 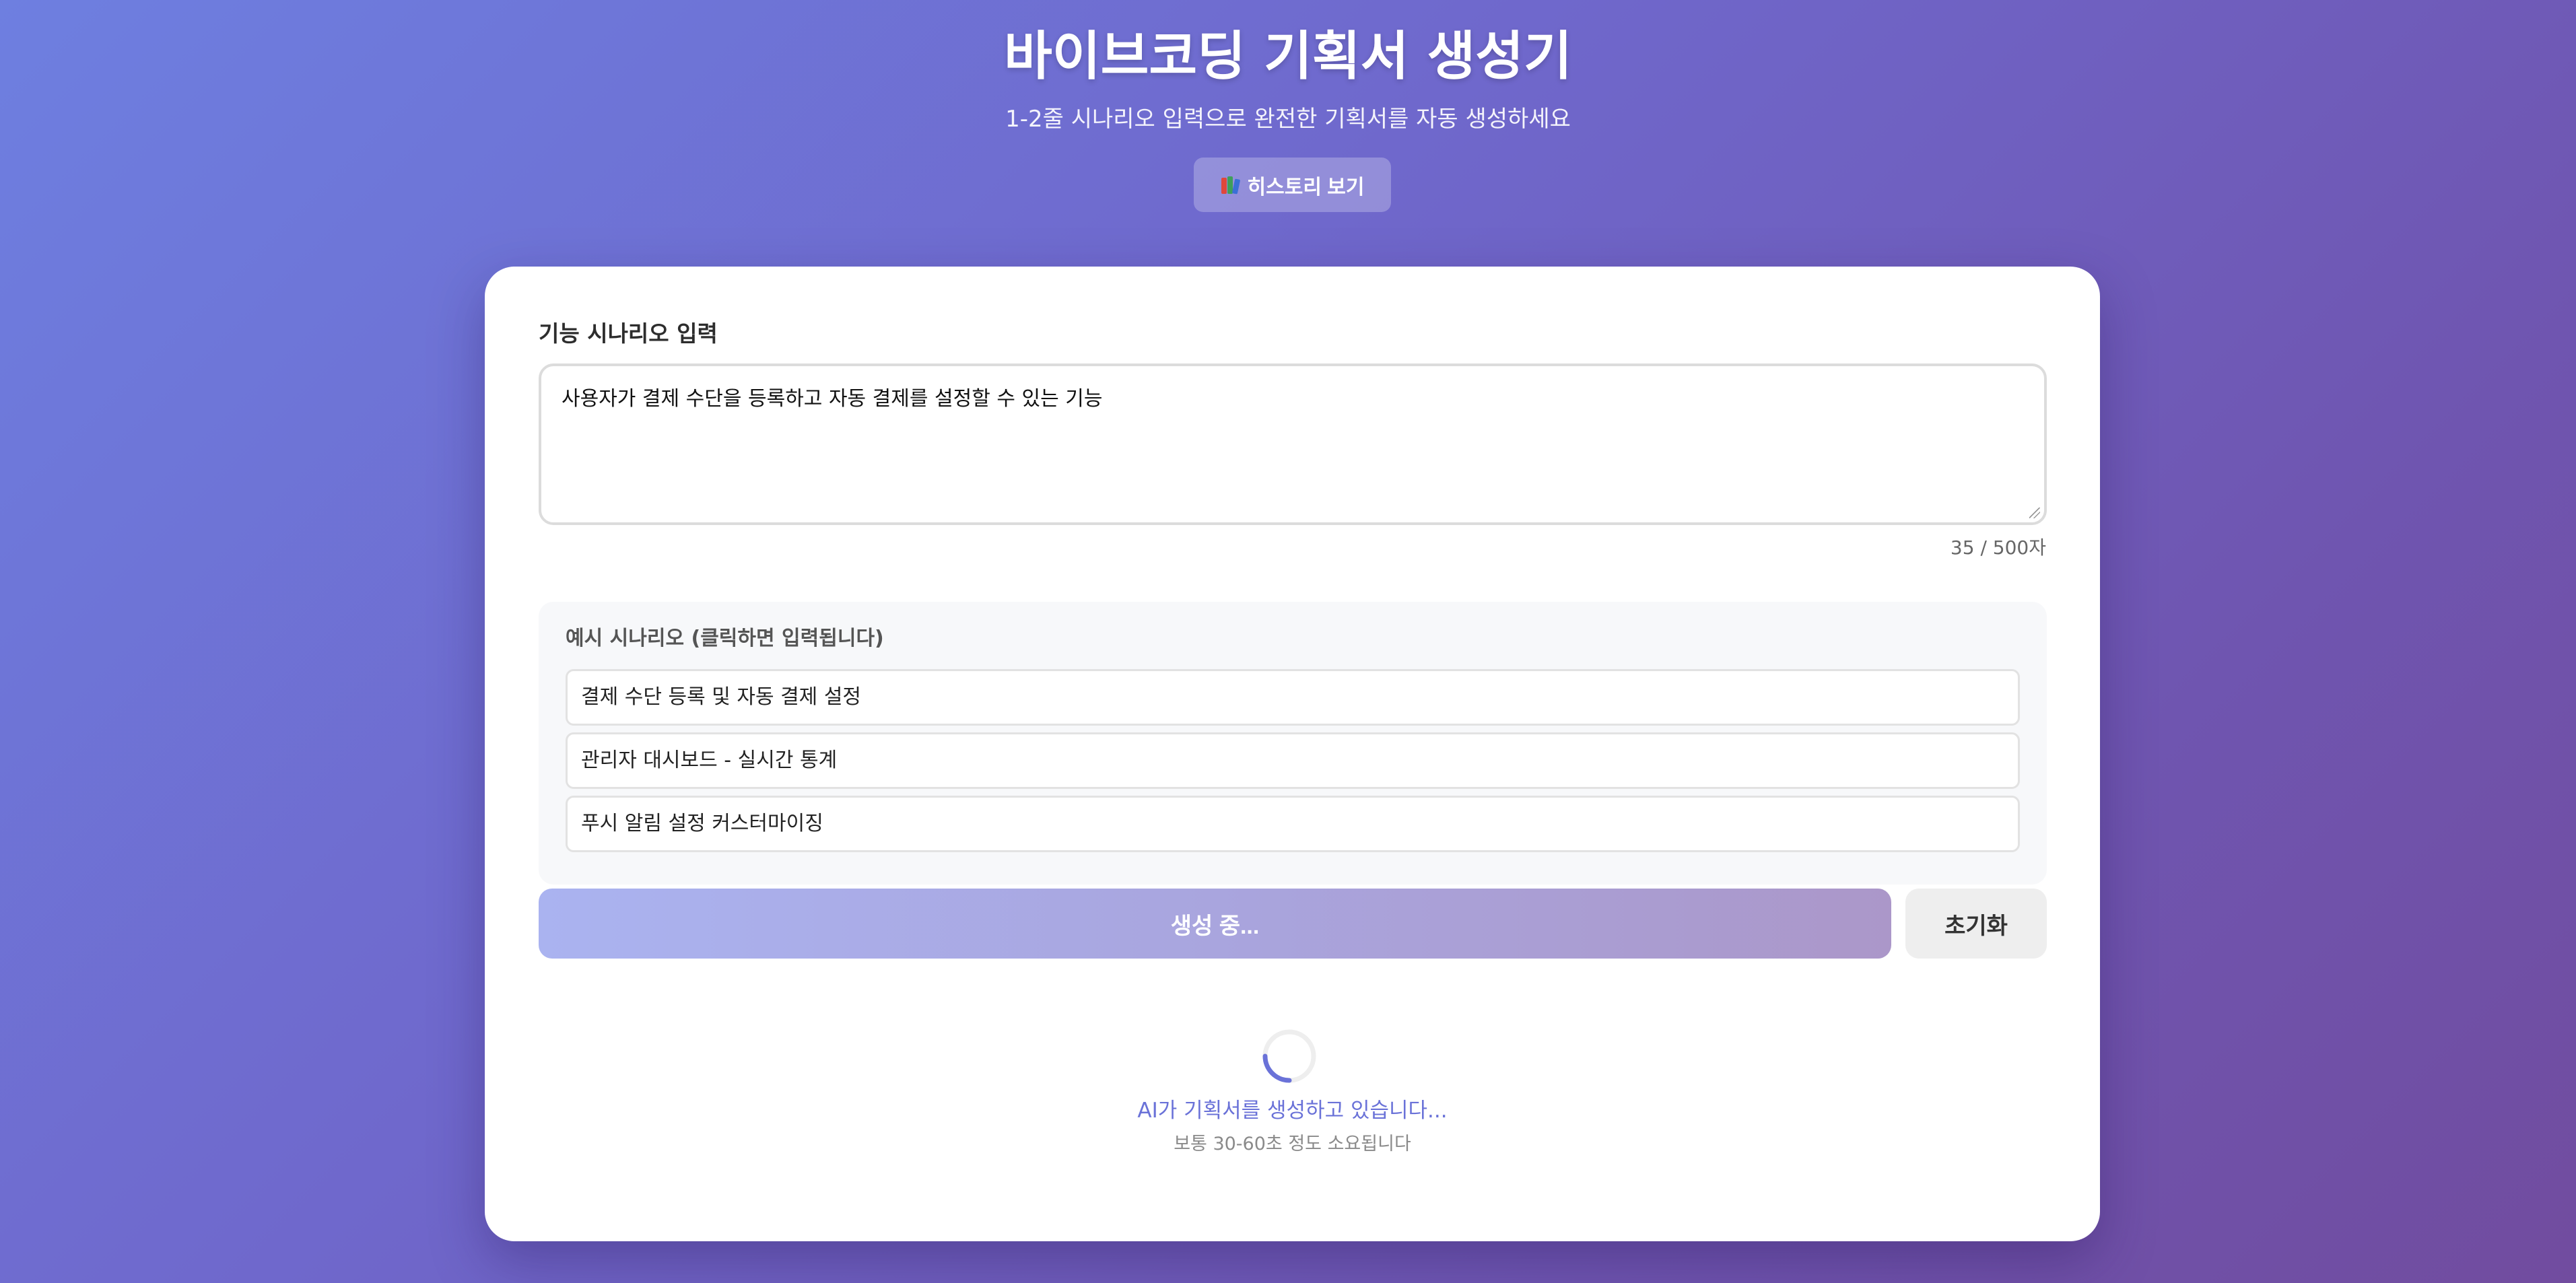 I want to click on example-item-dashboard: 관리자 대시보드 - 실시간 통계, so click(x=1293, y=760).